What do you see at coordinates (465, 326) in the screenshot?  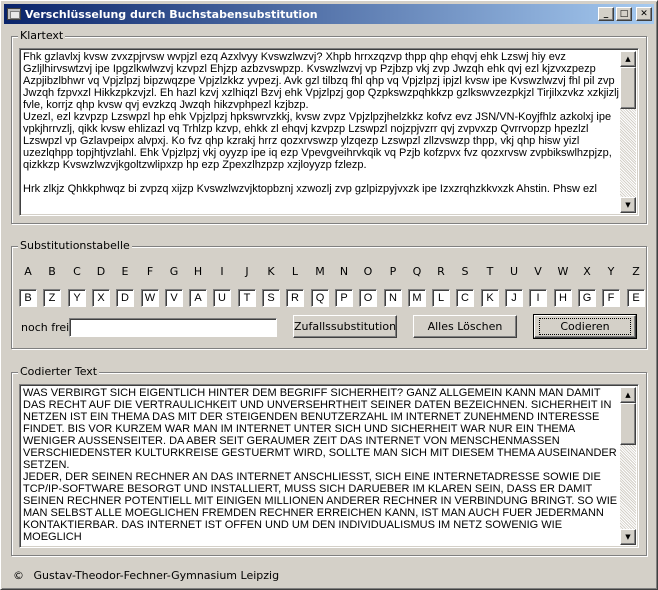 I see `clear-all-button: Alles Löschen` at bounding box center [465, 326].